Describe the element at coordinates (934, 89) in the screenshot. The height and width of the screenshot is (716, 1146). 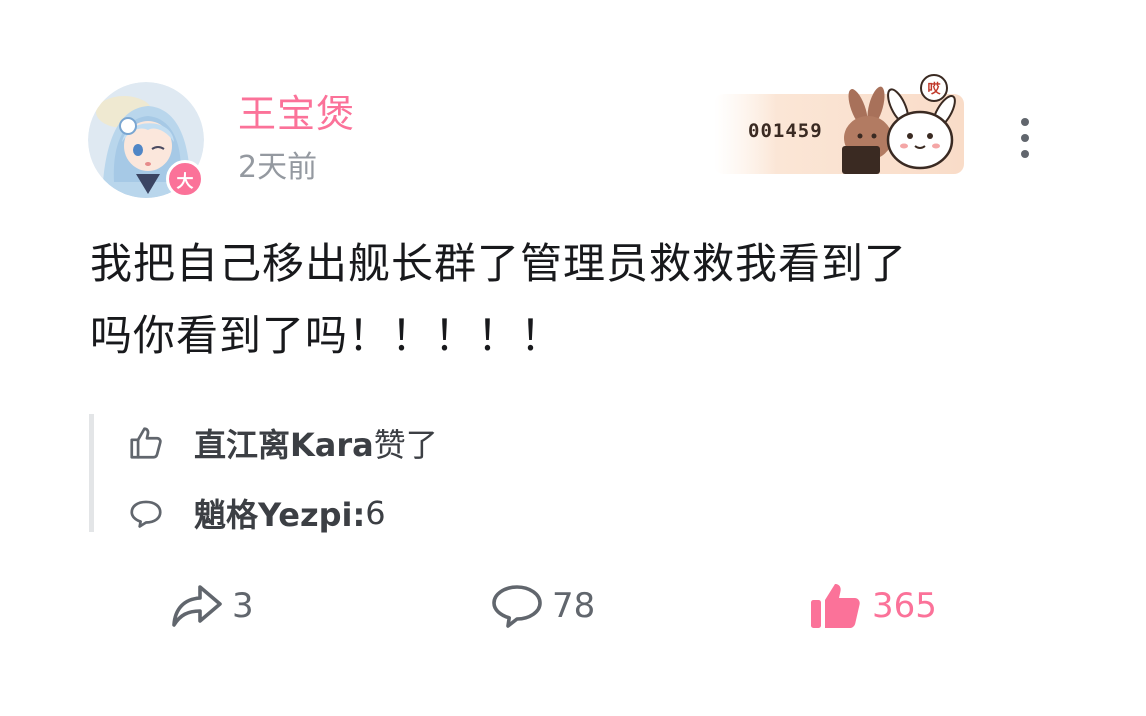
I see `fan-card-bubble-text: 哎` at that location.